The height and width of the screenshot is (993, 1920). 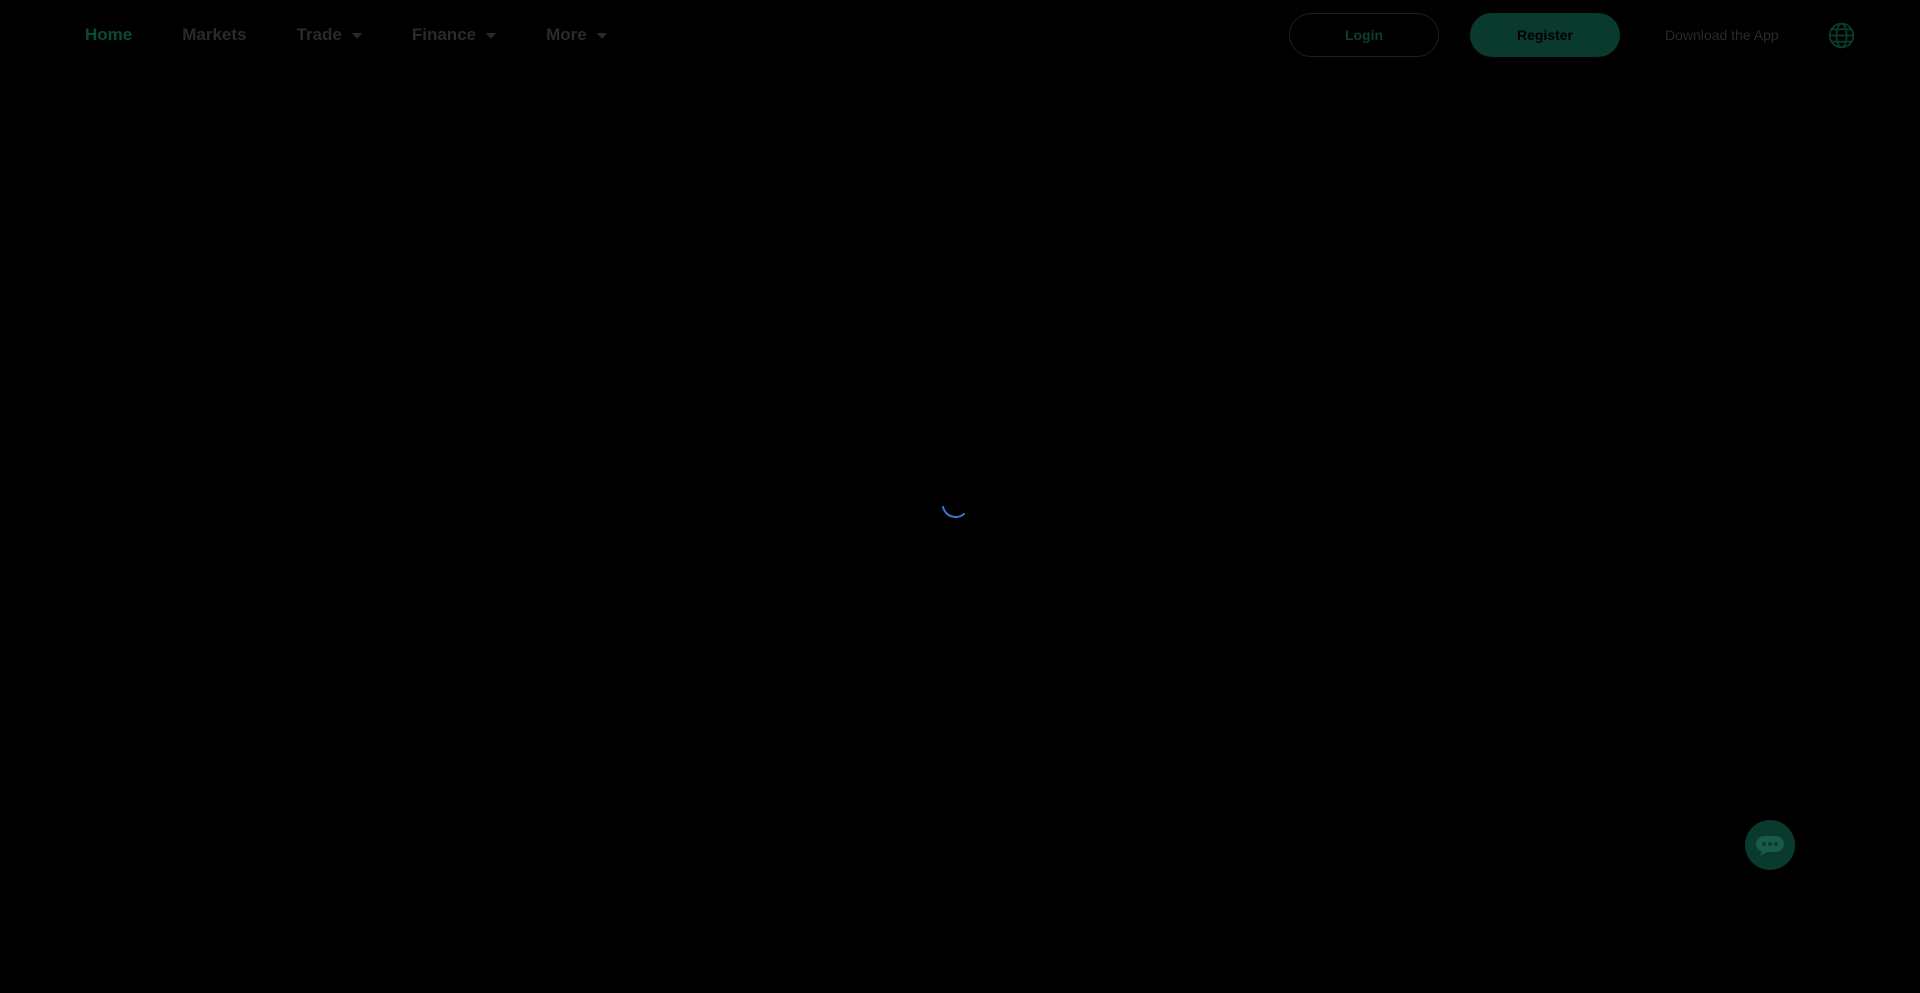 I want to click on nav-item-label: Markets, so click(x=214, y=34).